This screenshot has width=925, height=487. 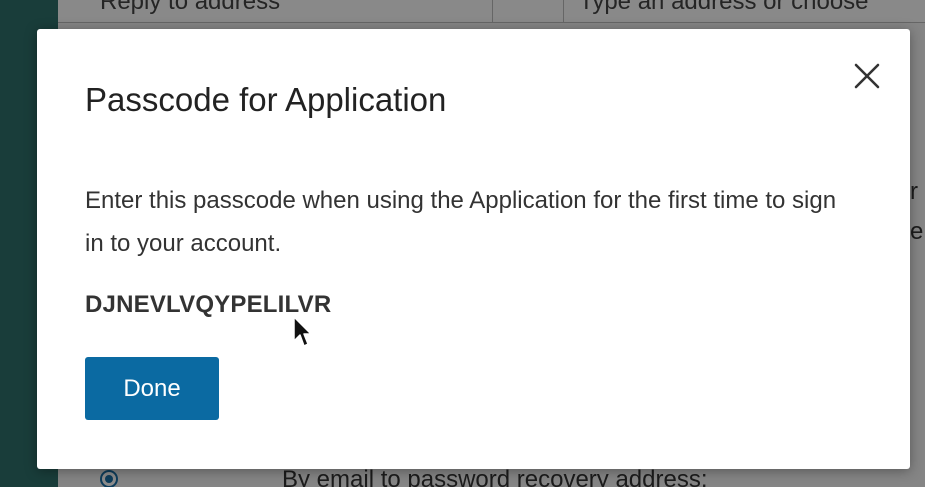 What do you see at coordinates (266, 99) in the screenshot?
I see `dialog-title: Passcode for Application` at bounding box center [266, 99].